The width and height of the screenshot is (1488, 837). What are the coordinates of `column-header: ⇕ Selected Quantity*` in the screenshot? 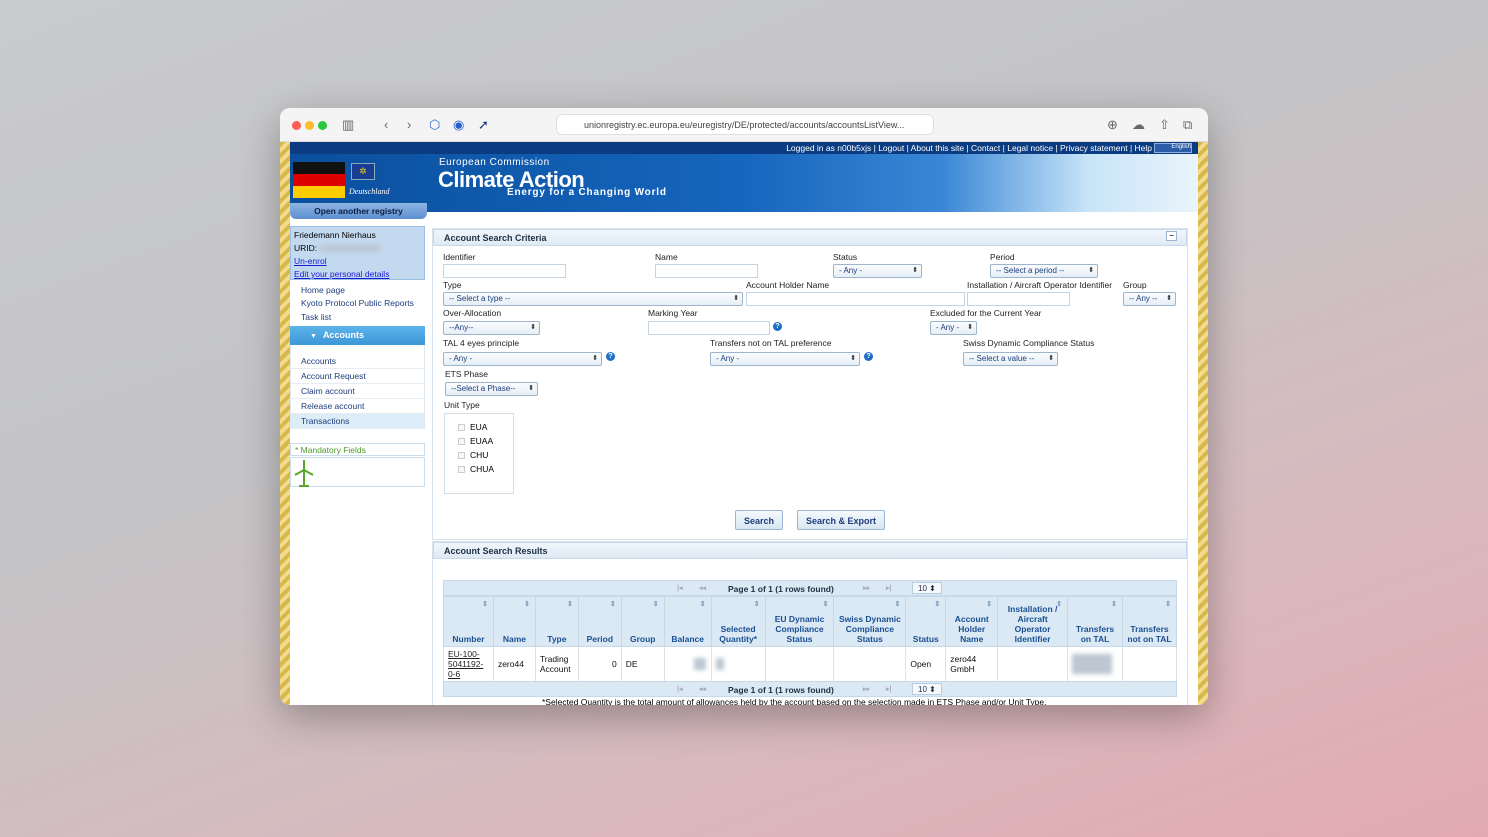 It's located at (738, 621).